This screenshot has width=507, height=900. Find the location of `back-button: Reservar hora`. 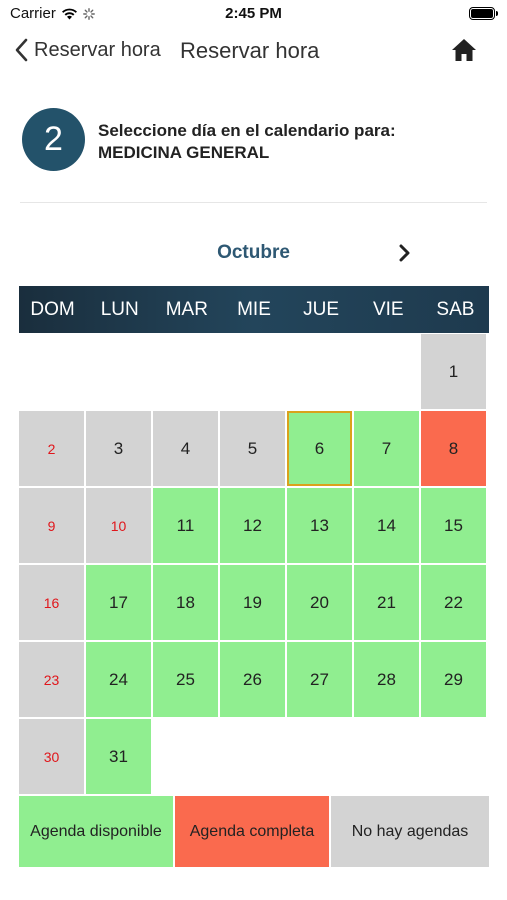

back-button: Reservar hora is located at coordinates (87, 50).